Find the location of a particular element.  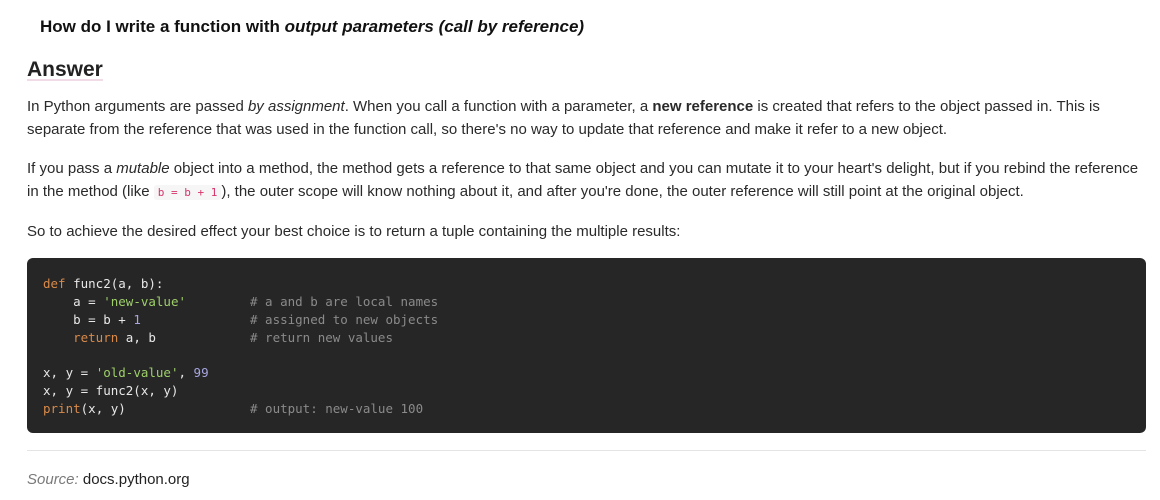

source-label: Source: is located at coordinates (53, 479).